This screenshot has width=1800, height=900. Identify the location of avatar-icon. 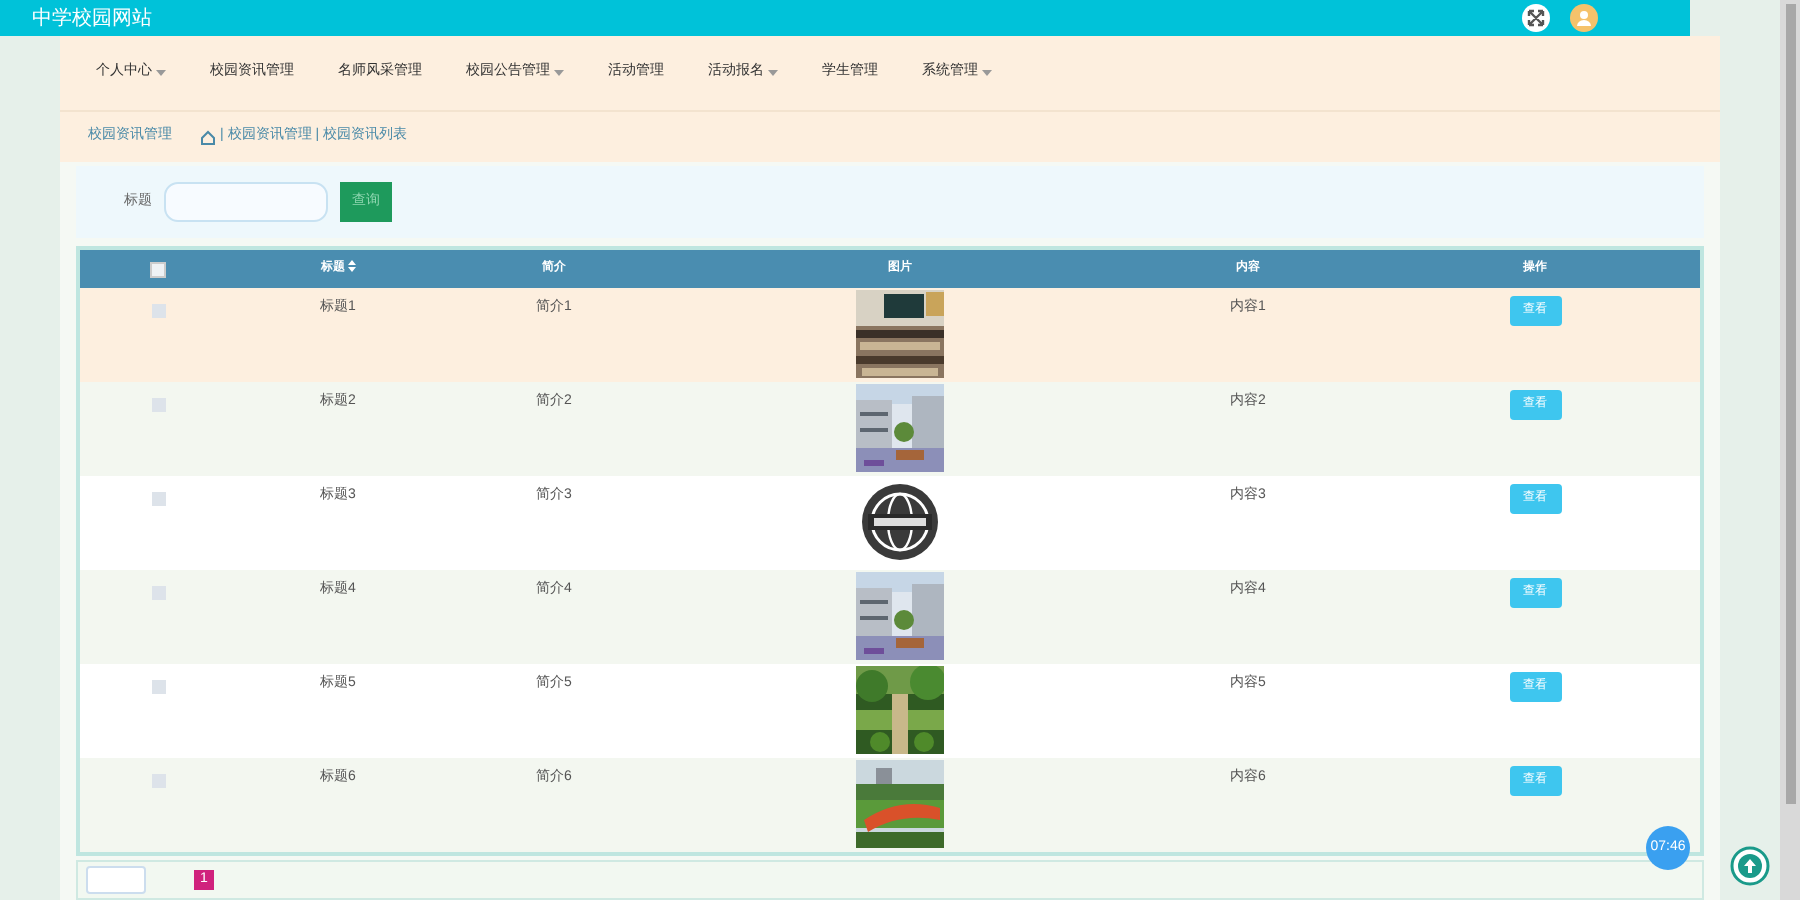
(1584, 18).